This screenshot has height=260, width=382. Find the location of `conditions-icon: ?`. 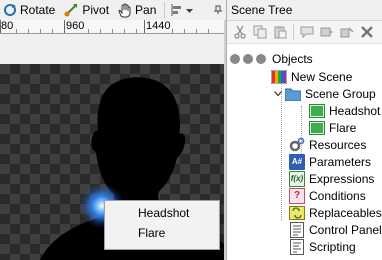

conditions-icon: ? is located at coordinates (297, 195).